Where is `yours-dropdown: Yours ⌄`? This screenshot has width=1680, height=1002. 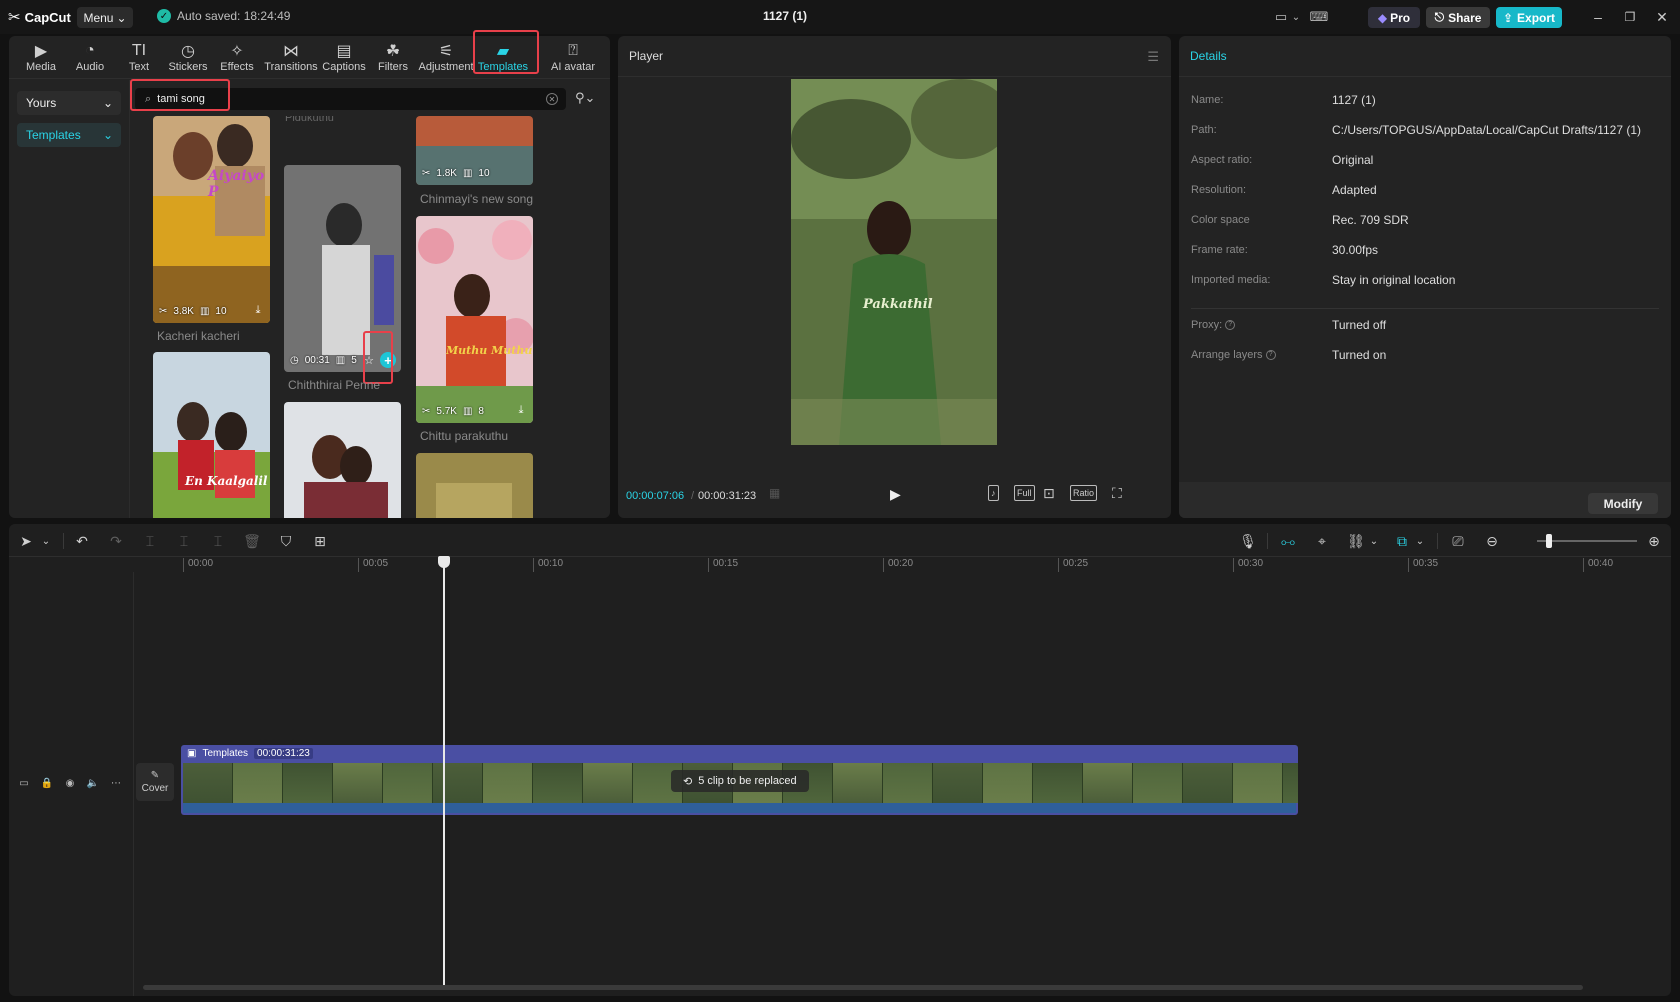 yours-dropdown: Yours ⌄ is located at coordinates (69, 103).